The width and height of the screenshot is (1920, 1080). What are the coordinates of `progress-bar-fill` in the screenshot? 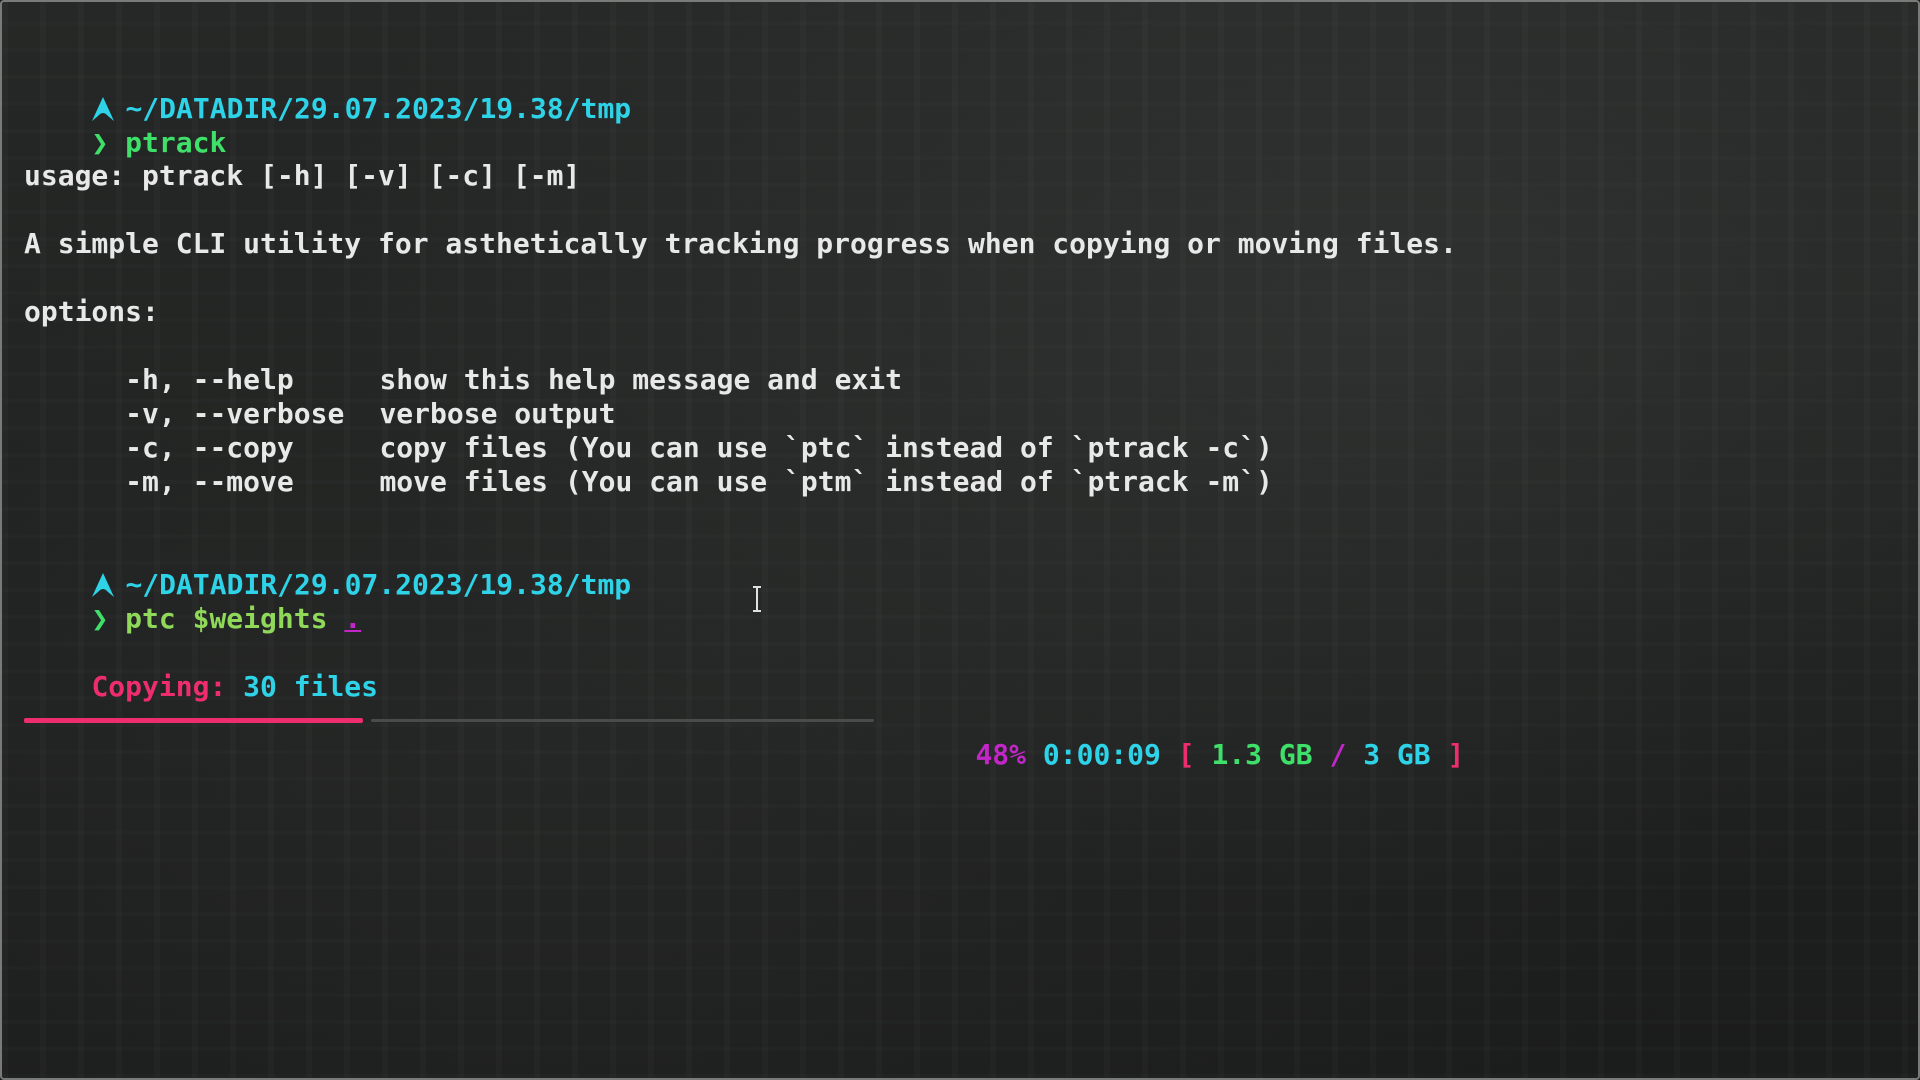 It's located at (193, 720).